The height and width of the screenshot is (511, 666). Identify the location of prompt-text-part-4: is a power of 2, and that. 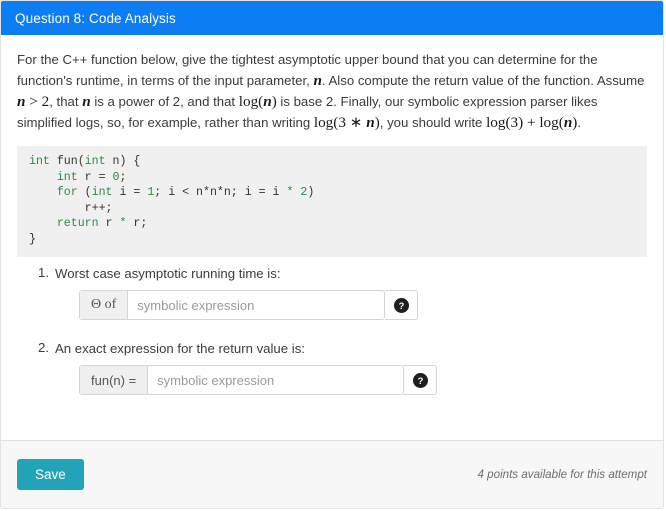
(164, 101).